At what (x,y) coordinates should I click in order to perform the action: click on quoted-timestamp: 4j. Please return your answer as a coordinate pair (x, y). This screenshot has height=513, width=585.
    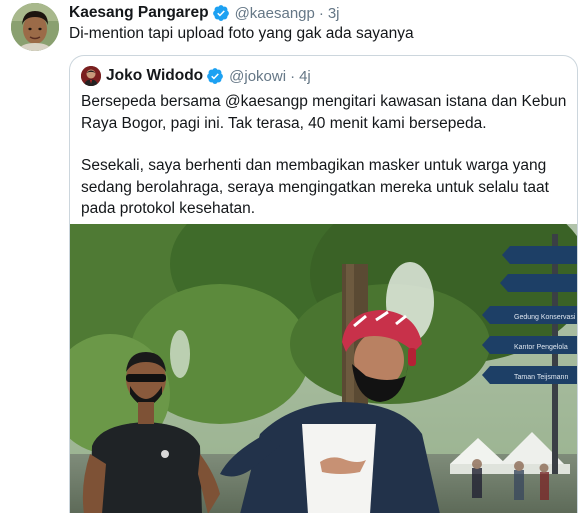
    Looking at the image, I should click on (305, 76).